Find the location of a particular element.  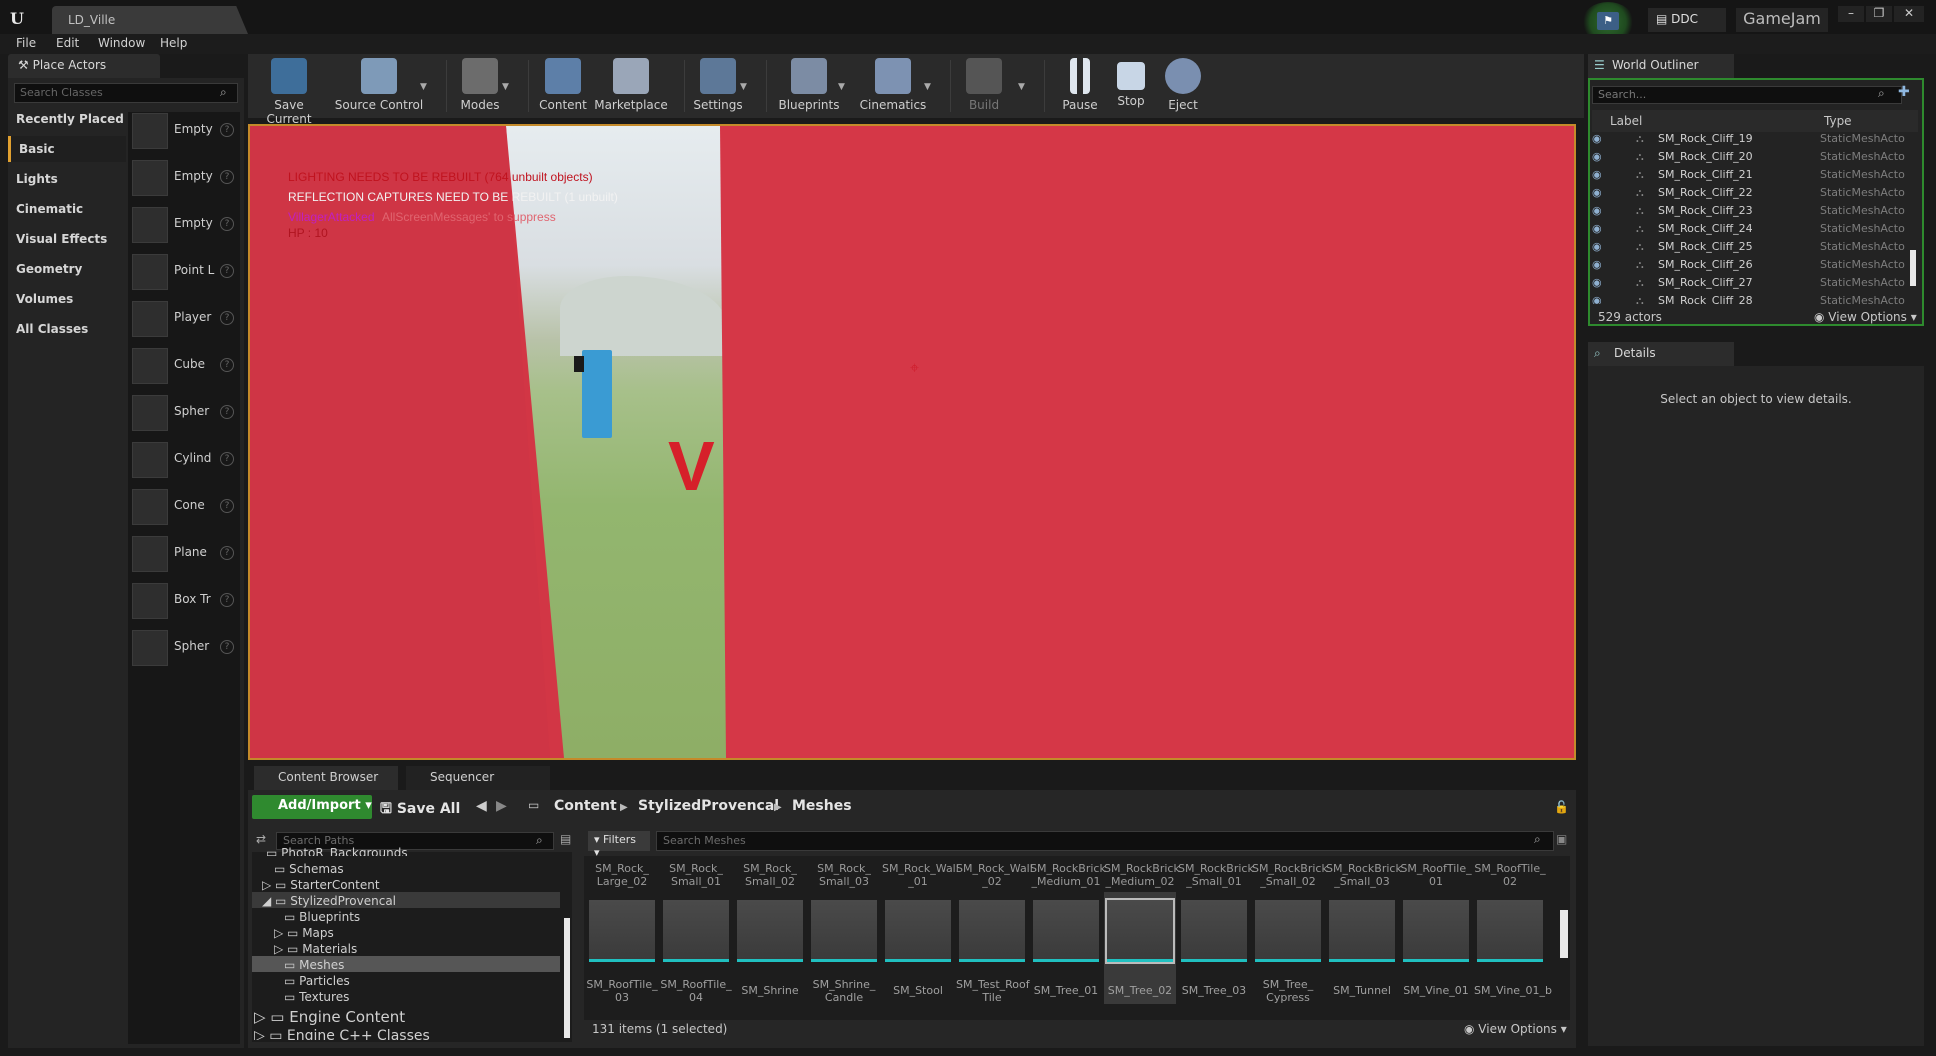

tree-folder: ▷ ▭ Materials is located at coordinates (315, 949).